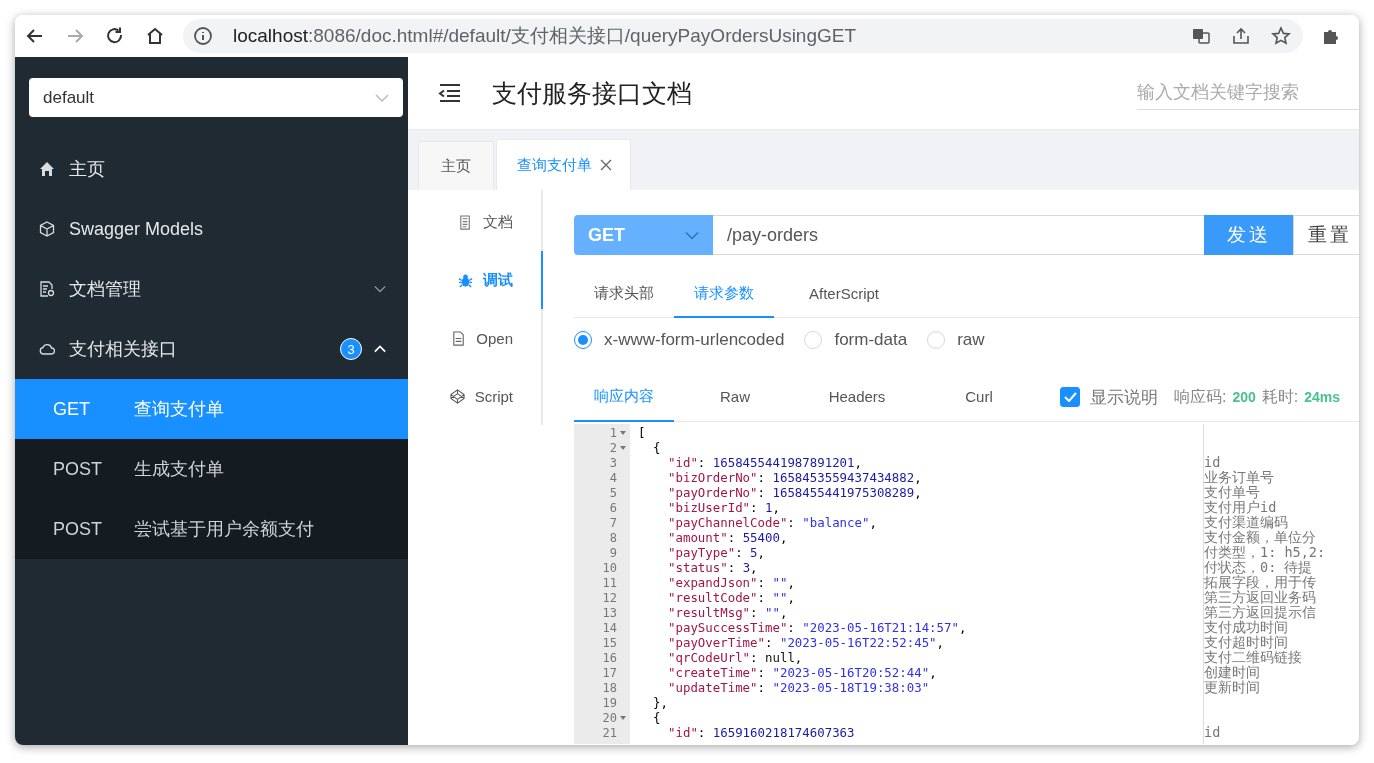 The image size is (1374, 763). Describe the element at coordinates (1281, 36) in the screenshot. I see `star-icon` at that location.